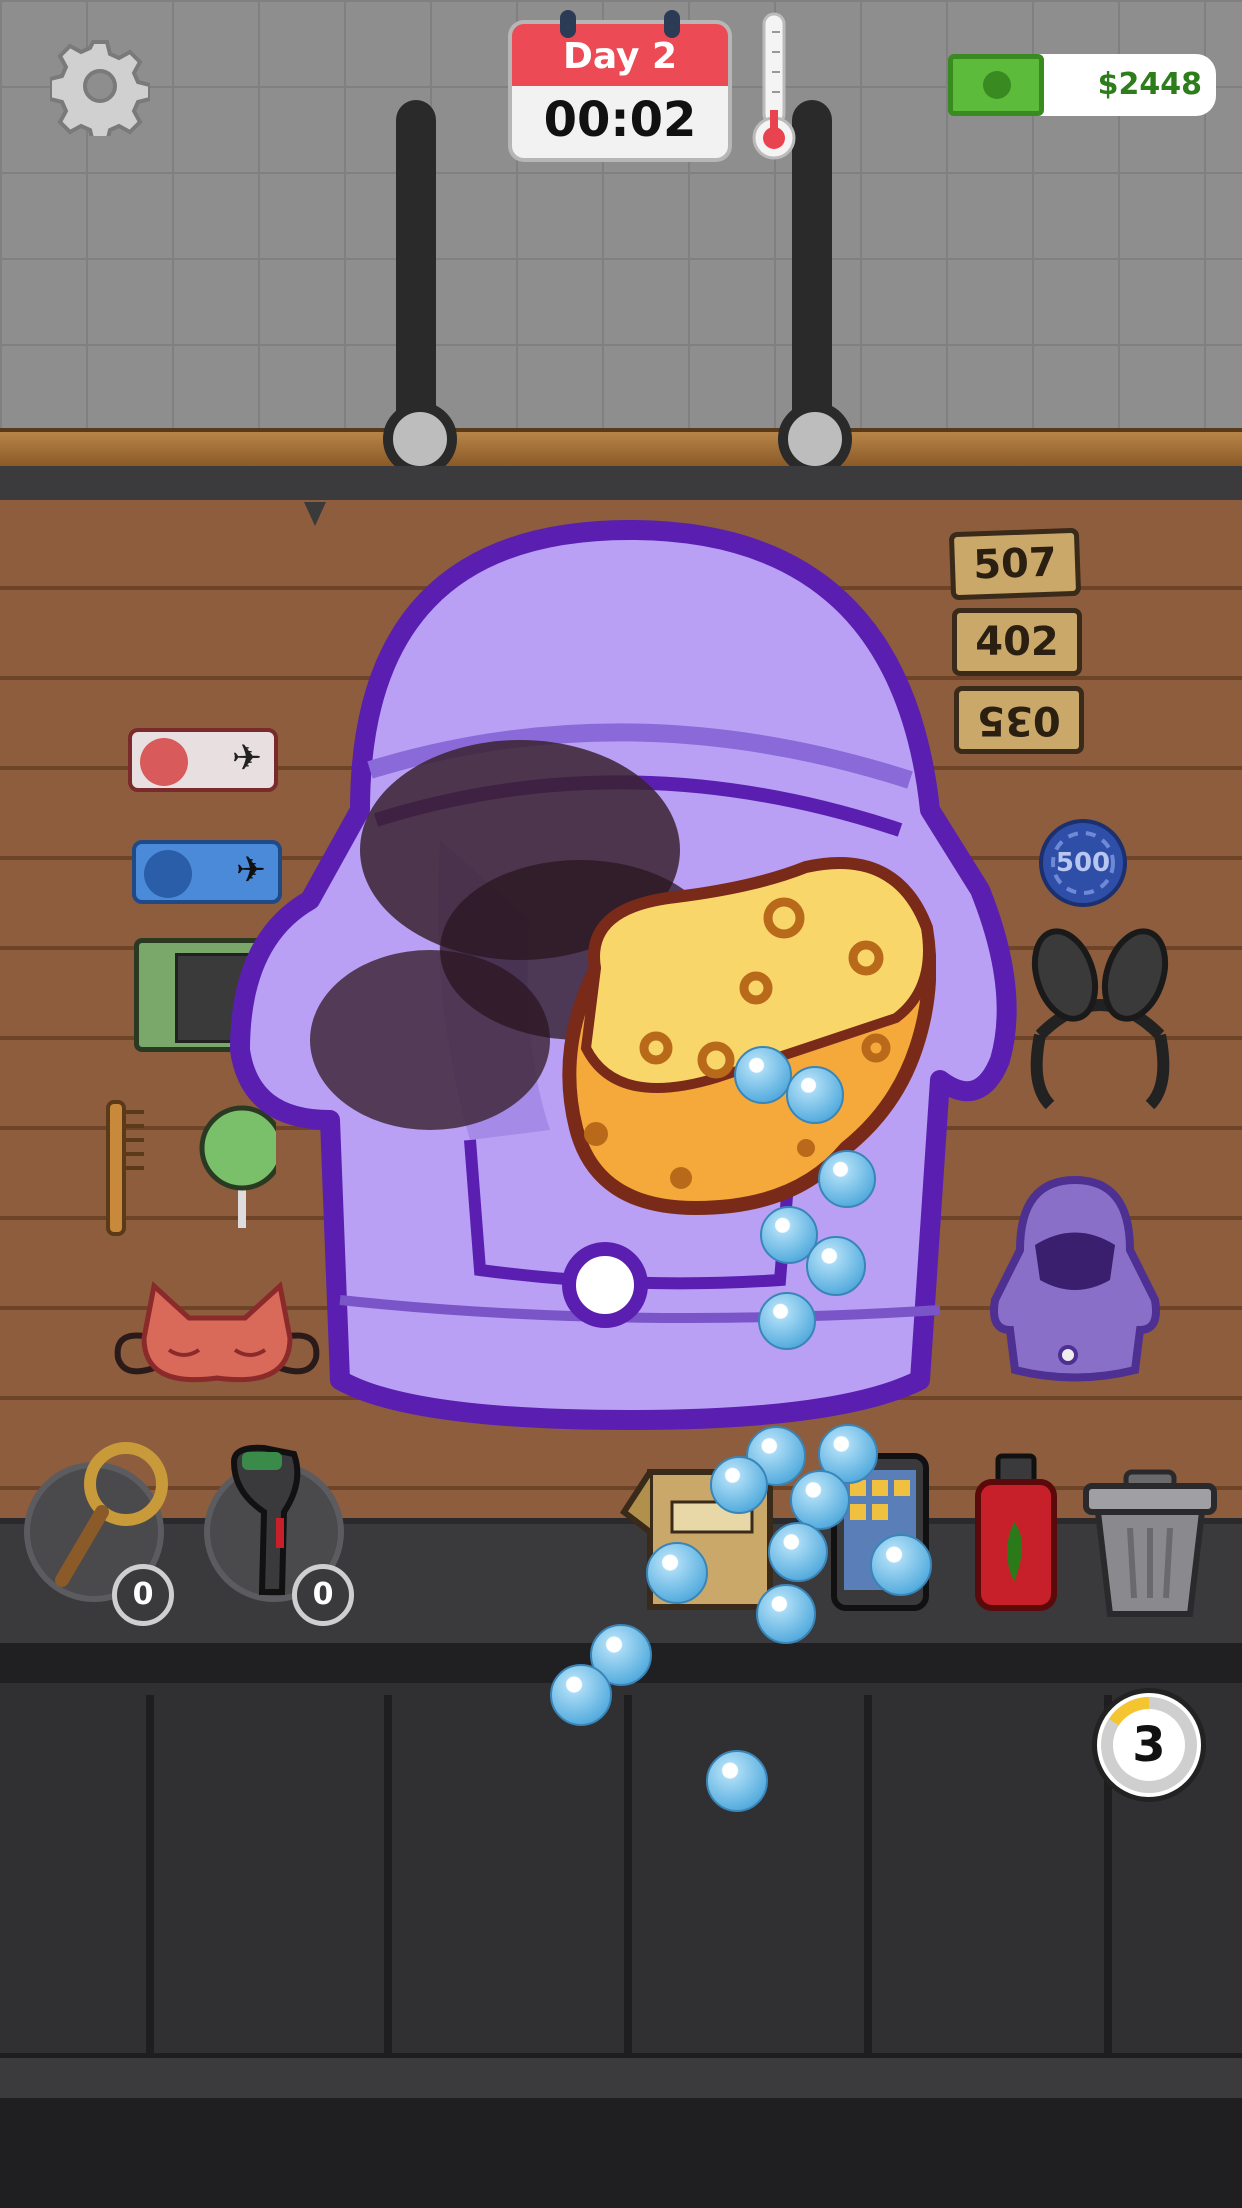 The width and height of the screenshot is (1242, 2208). I want to click on customers-remaining-count: 3, so click(1149, 1745).